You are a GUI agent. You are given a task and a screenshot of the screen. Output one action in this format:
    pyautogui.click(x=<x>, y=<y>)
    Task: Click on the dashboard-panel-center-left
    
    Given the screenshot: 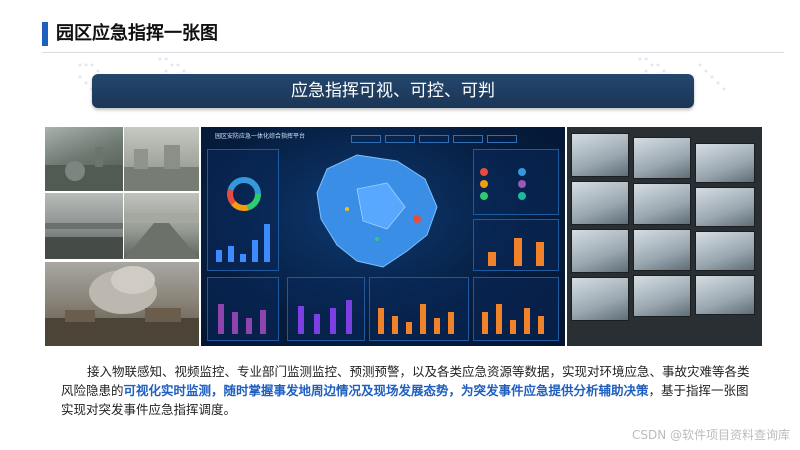 What is the action you would take?
    pyautogui.click(x=326, y=309)
    